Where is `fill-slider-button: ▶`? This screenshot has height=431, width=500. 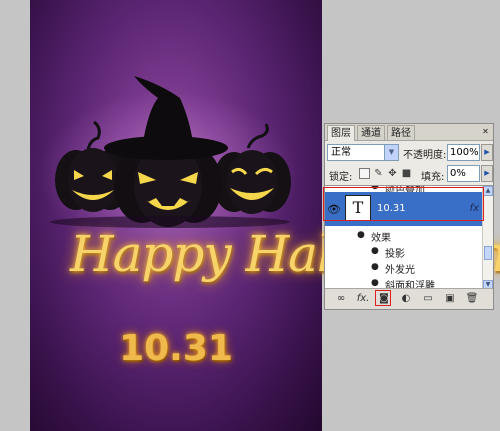
fill-slider-button: ▶ is located at coordinates (487, 173).